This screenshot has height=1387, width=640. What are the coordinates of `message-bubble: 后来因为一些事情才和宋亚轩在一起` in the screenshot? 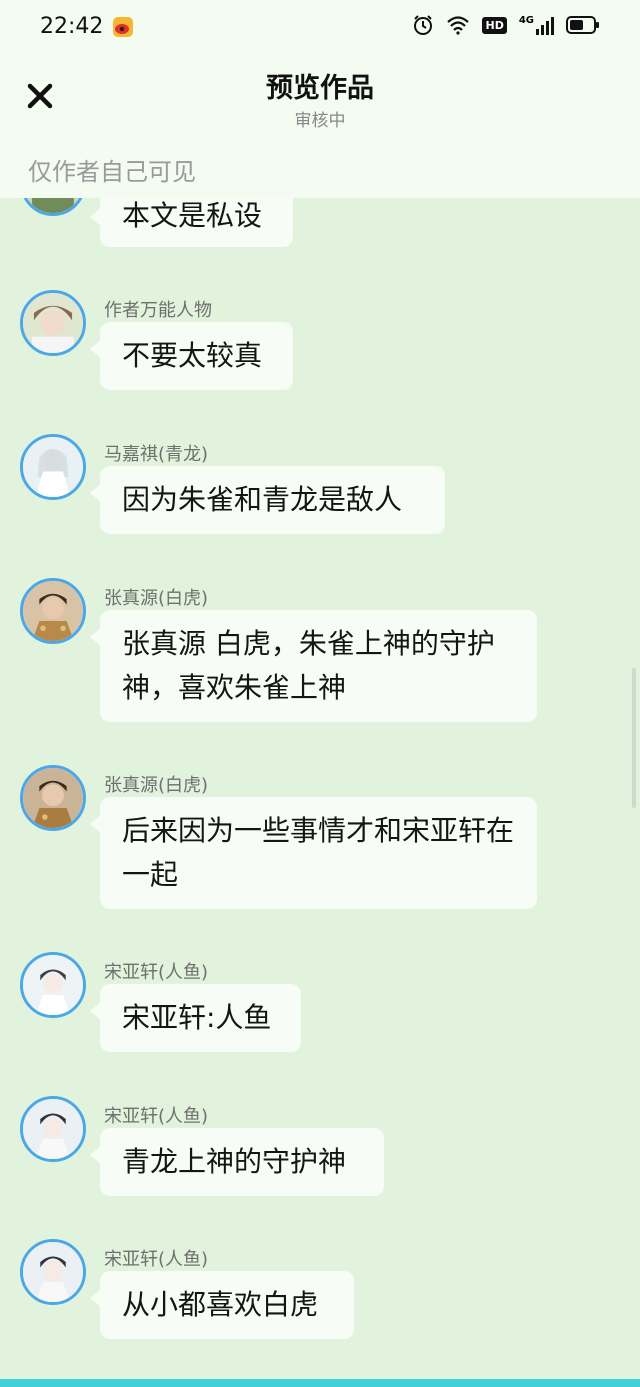 It's located at (313, 853).